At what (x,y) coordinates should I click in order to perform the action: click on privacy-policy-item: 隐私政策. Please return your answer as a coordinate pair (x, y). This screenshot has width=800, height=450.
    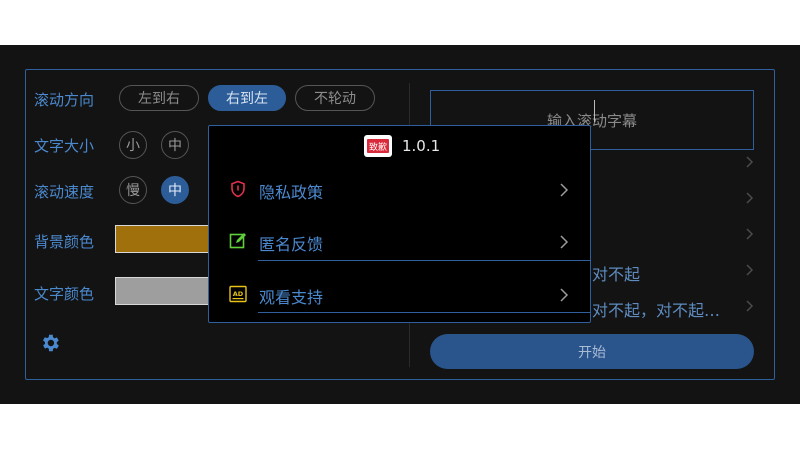
    Looking at the image, I should click on (399, 190).